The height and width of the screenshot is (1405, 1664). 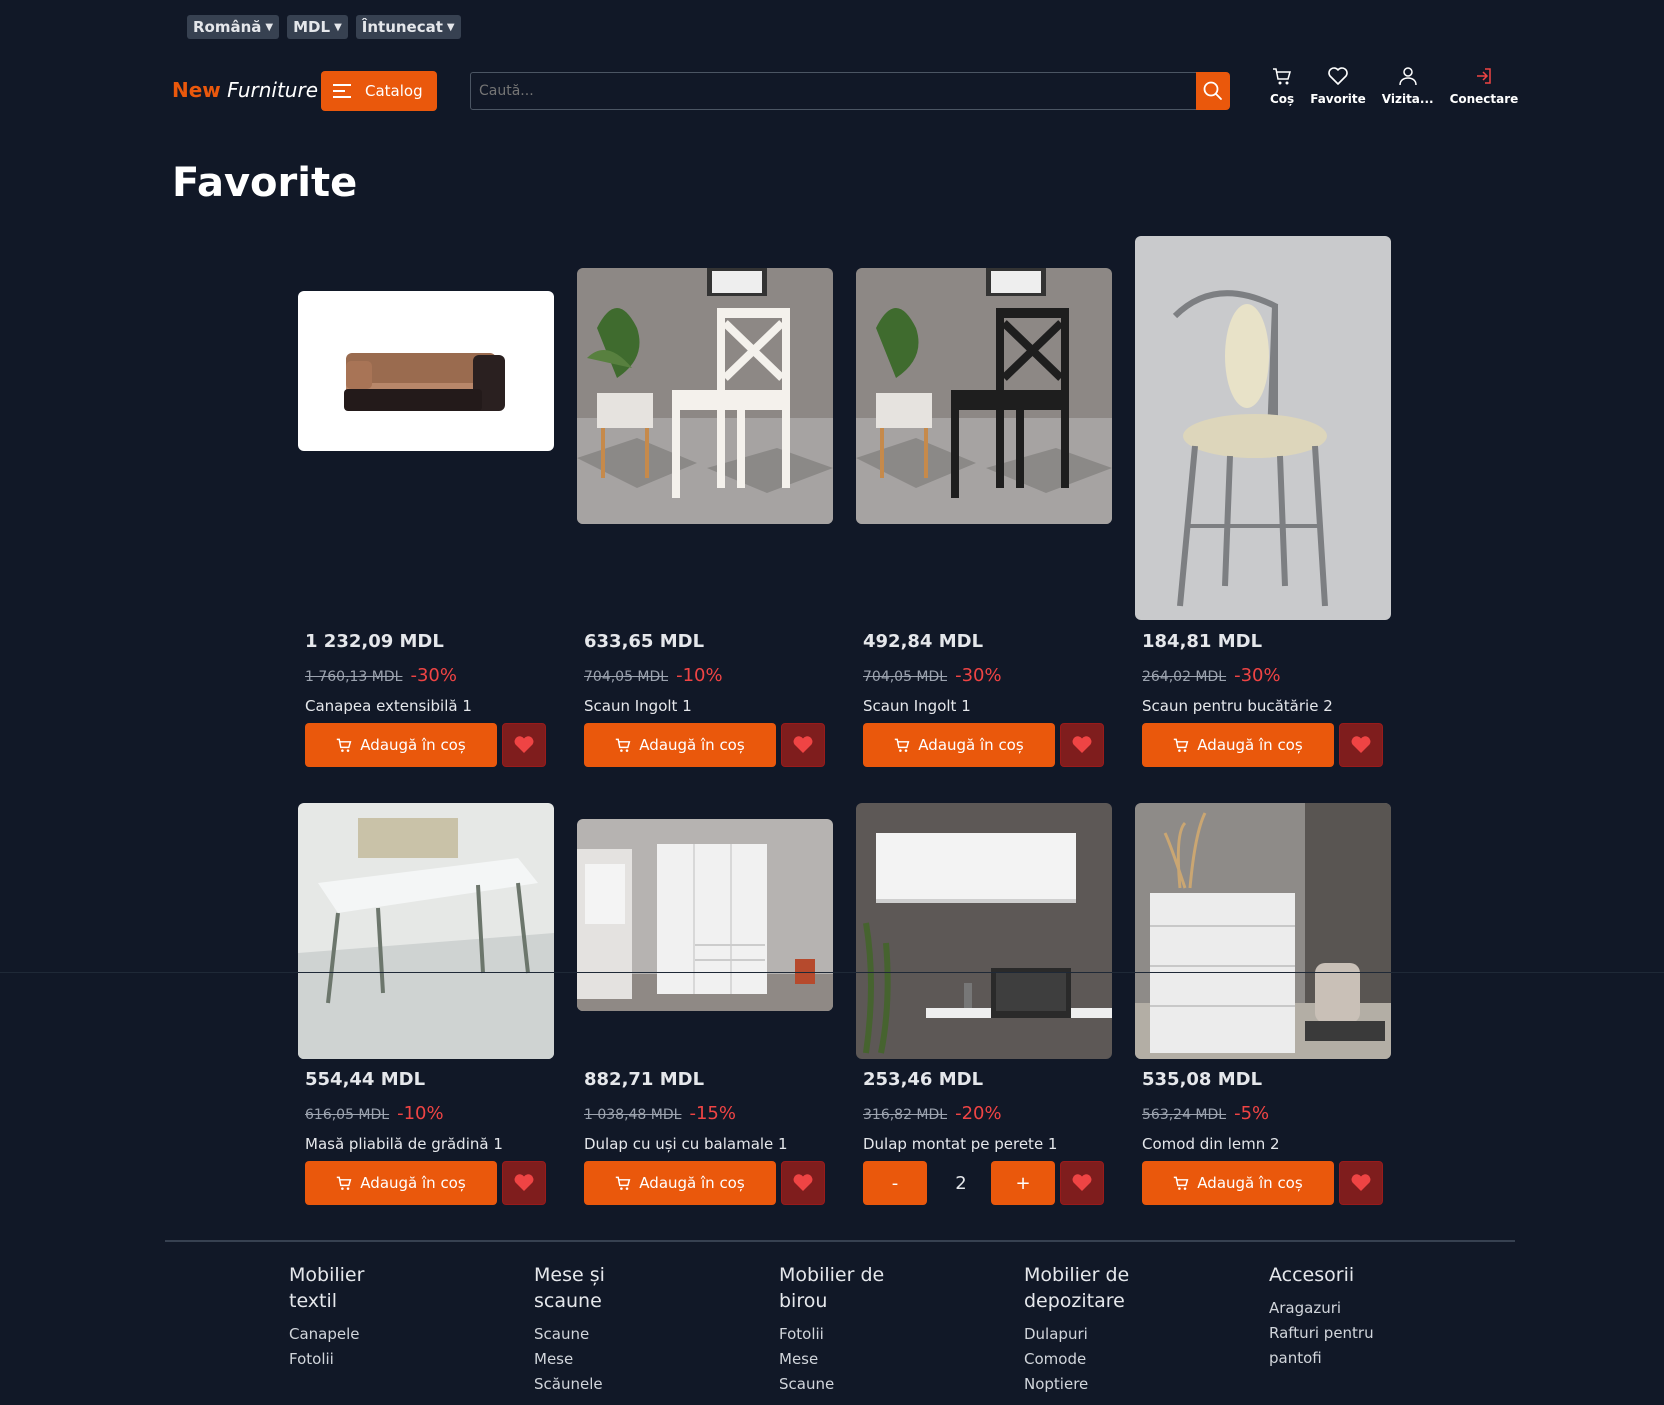 What do you see at coordinates (589, 1384) in the screenshot?
I see `footer-link: Scăunele` at bounding box center [589, 1384].